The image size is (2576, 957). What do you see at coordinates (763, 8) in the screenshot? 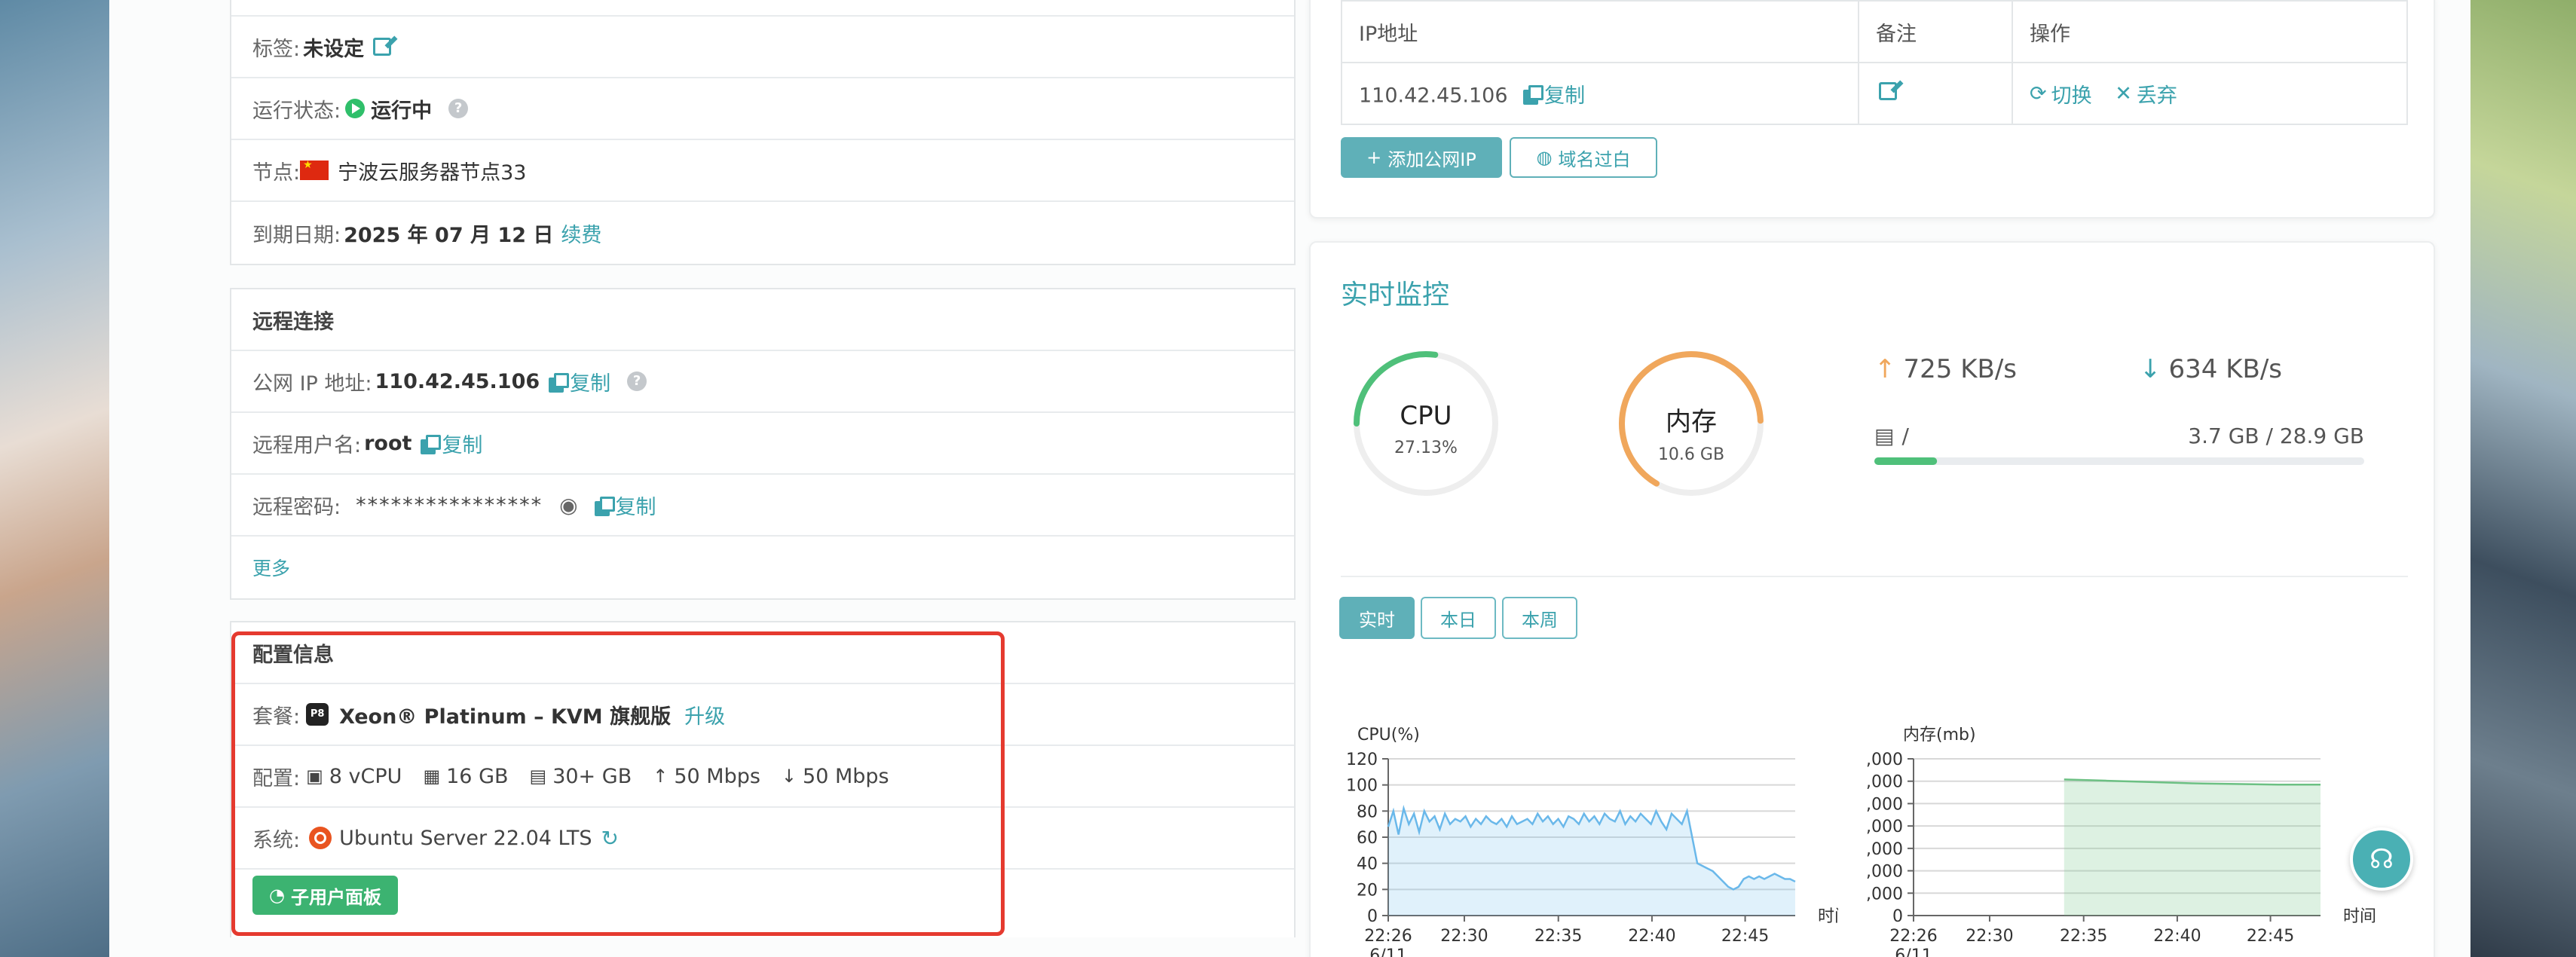
I see `panel-top-row` at bounding box center [763, 8].